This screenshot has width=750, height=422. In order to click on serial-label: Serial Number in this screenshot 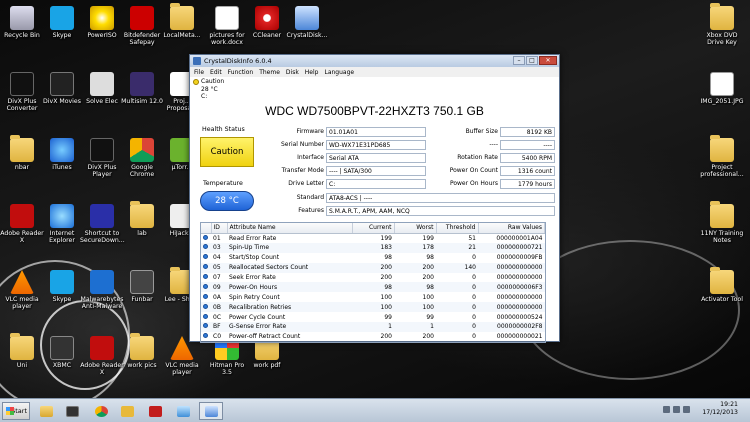, I will do `click(302, 144)`.